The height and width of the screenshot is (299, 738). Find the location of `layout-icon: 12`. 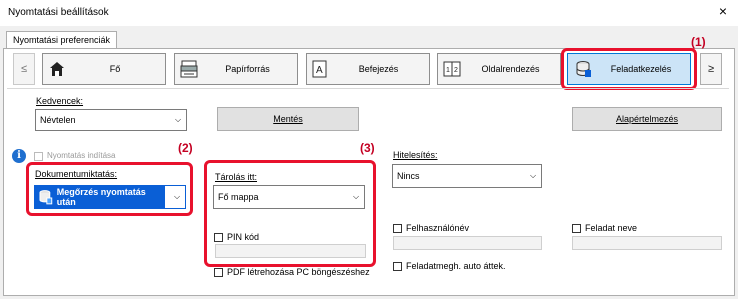

layout-icon: 12 is located at coordinates (452, 69).